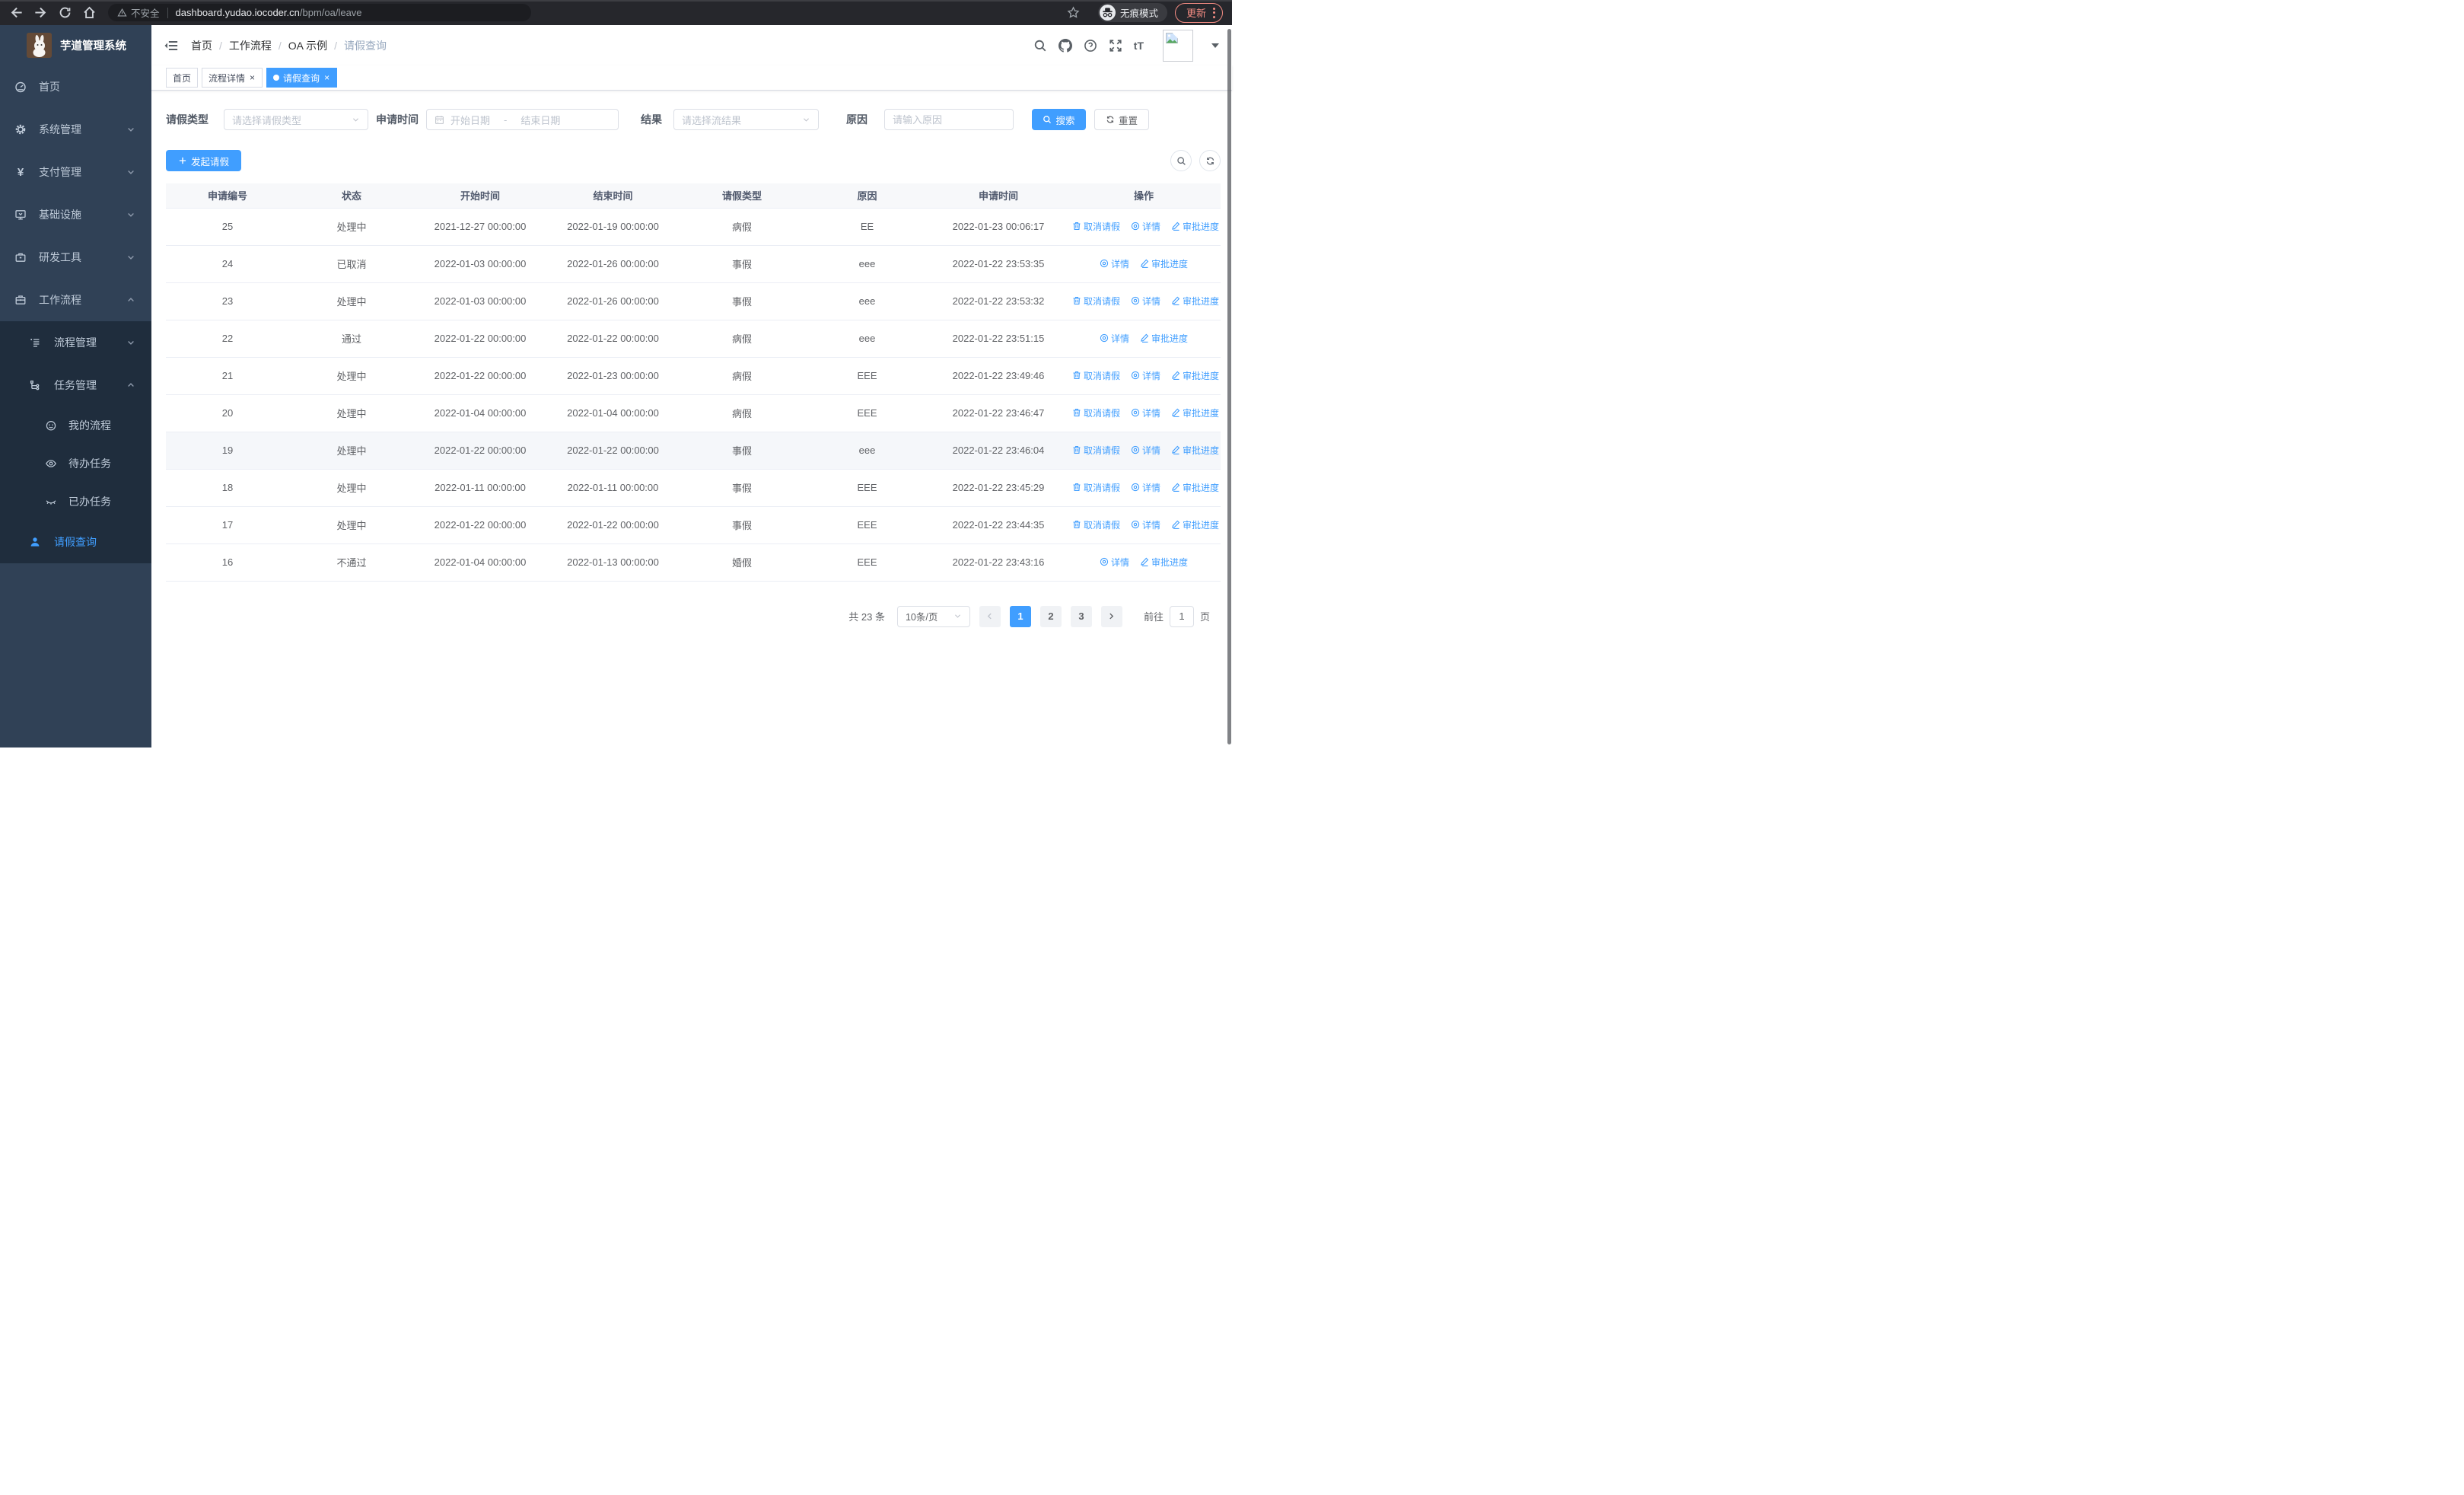 This screenshot has height=1495, width=2464. Describe the element at coordinates (990, 616) in the screenshot. I see `prev-page-button` at that location.